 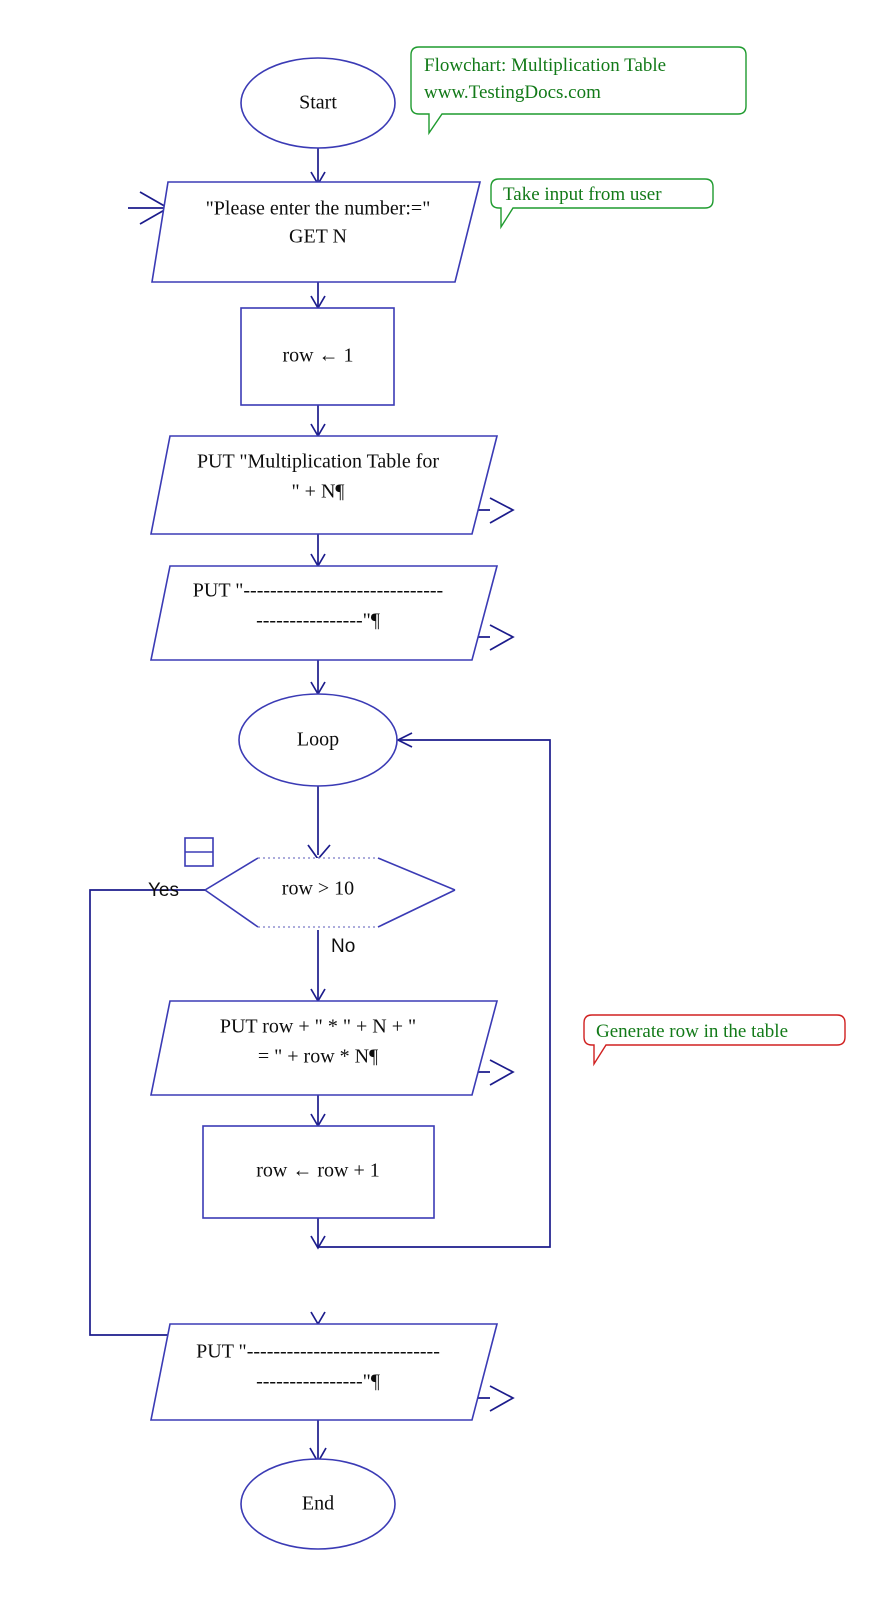 I want to click on put-row-line1: PUT row + " * " + N + ", so click(x=318, y=1027).